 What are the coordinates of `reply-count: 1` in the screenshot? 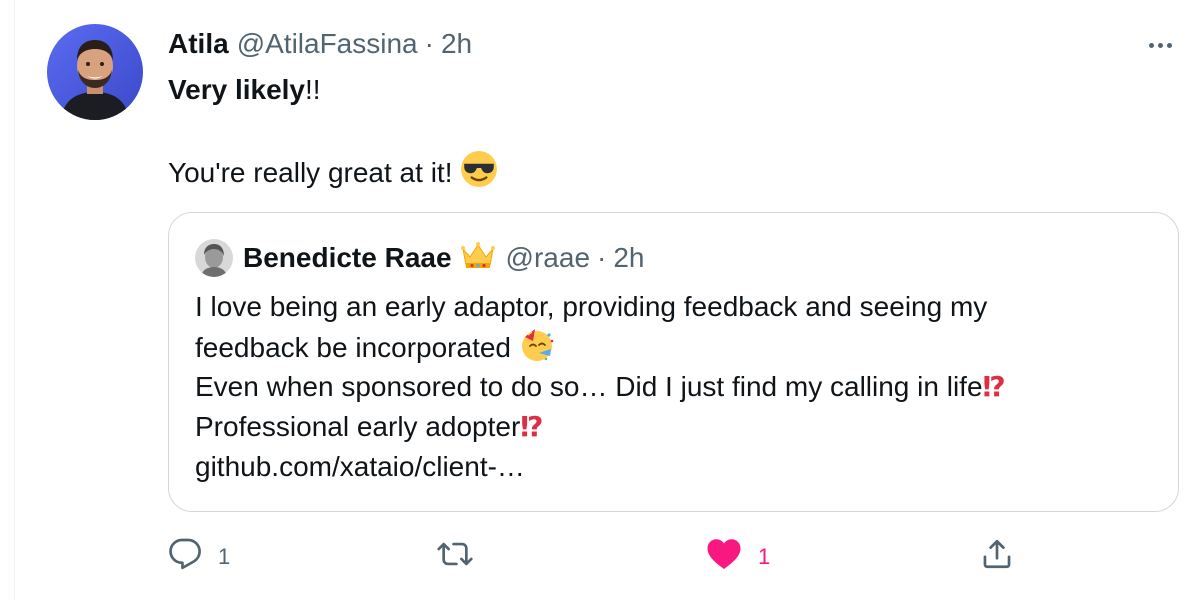 It's located at (224, 556).